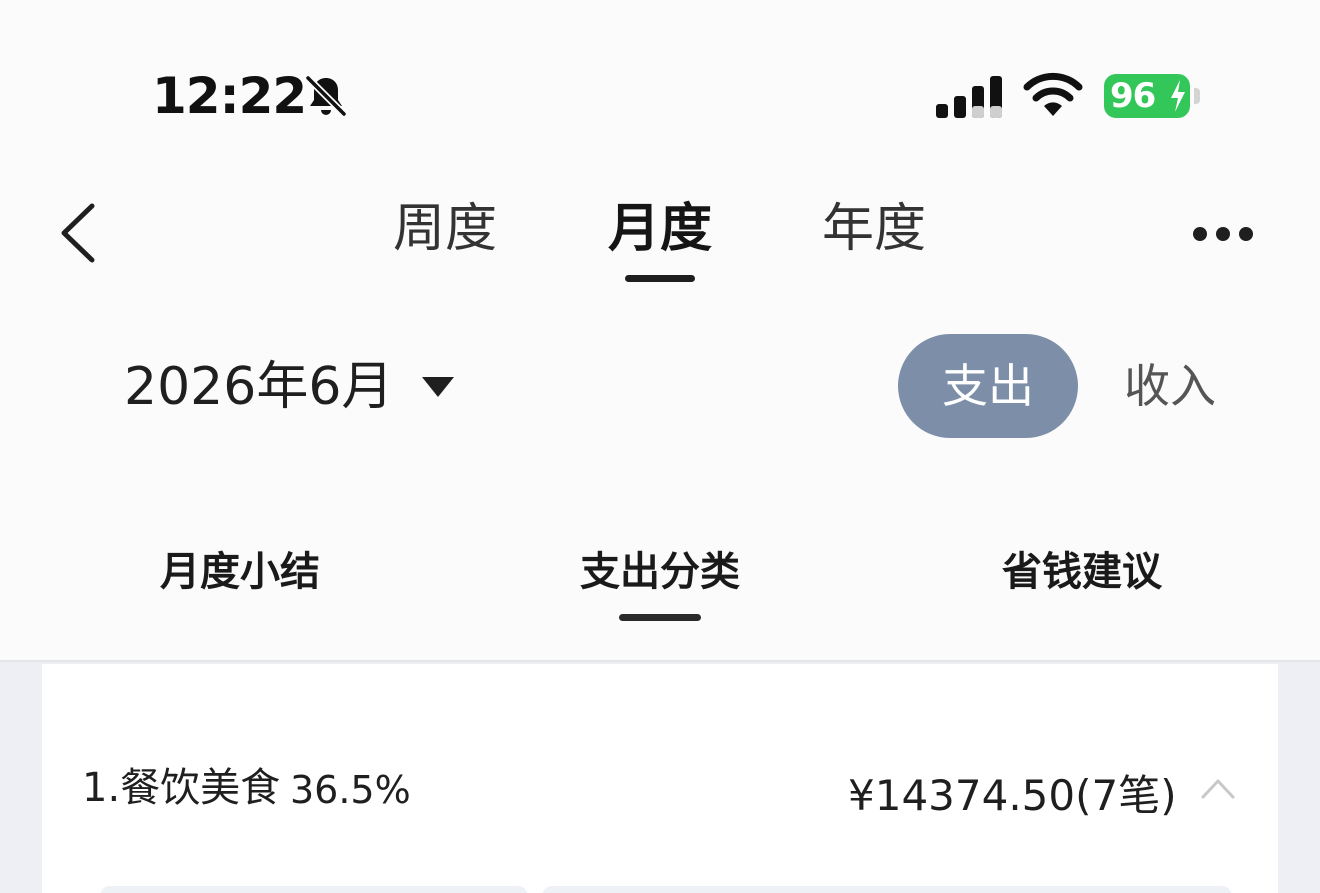 The image size is (1320, 893). What do you see at coordinates (350, 790) in the screenshot?
I see `category-percent: 36.5%` at bounding box center [350, 790].